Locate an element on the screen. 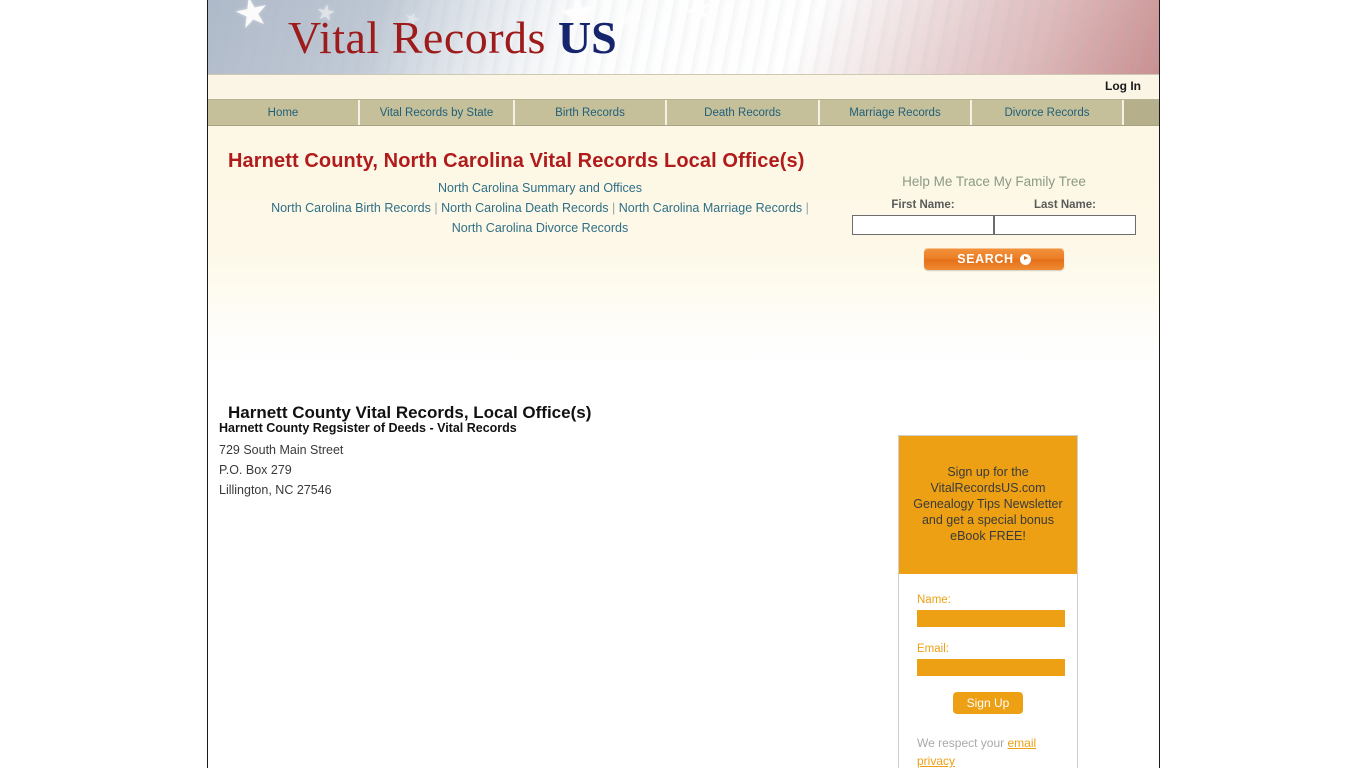 The height and width of the screenshot is (768, 1366). family-tree-search-title: Help Me Trace My Family Tree is located at coordinates (994, 181).